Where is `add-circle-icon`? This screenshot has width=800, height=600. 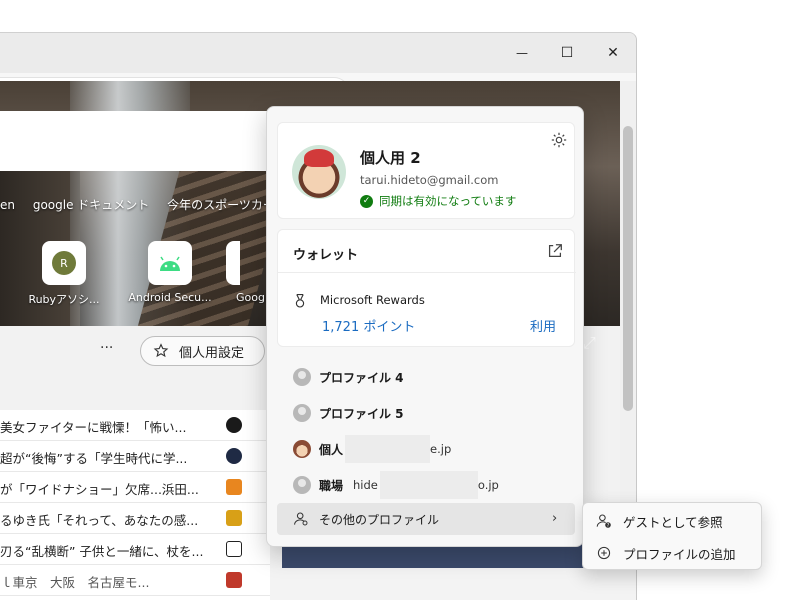
add-circle-icon is located at coordinates (604, 553).